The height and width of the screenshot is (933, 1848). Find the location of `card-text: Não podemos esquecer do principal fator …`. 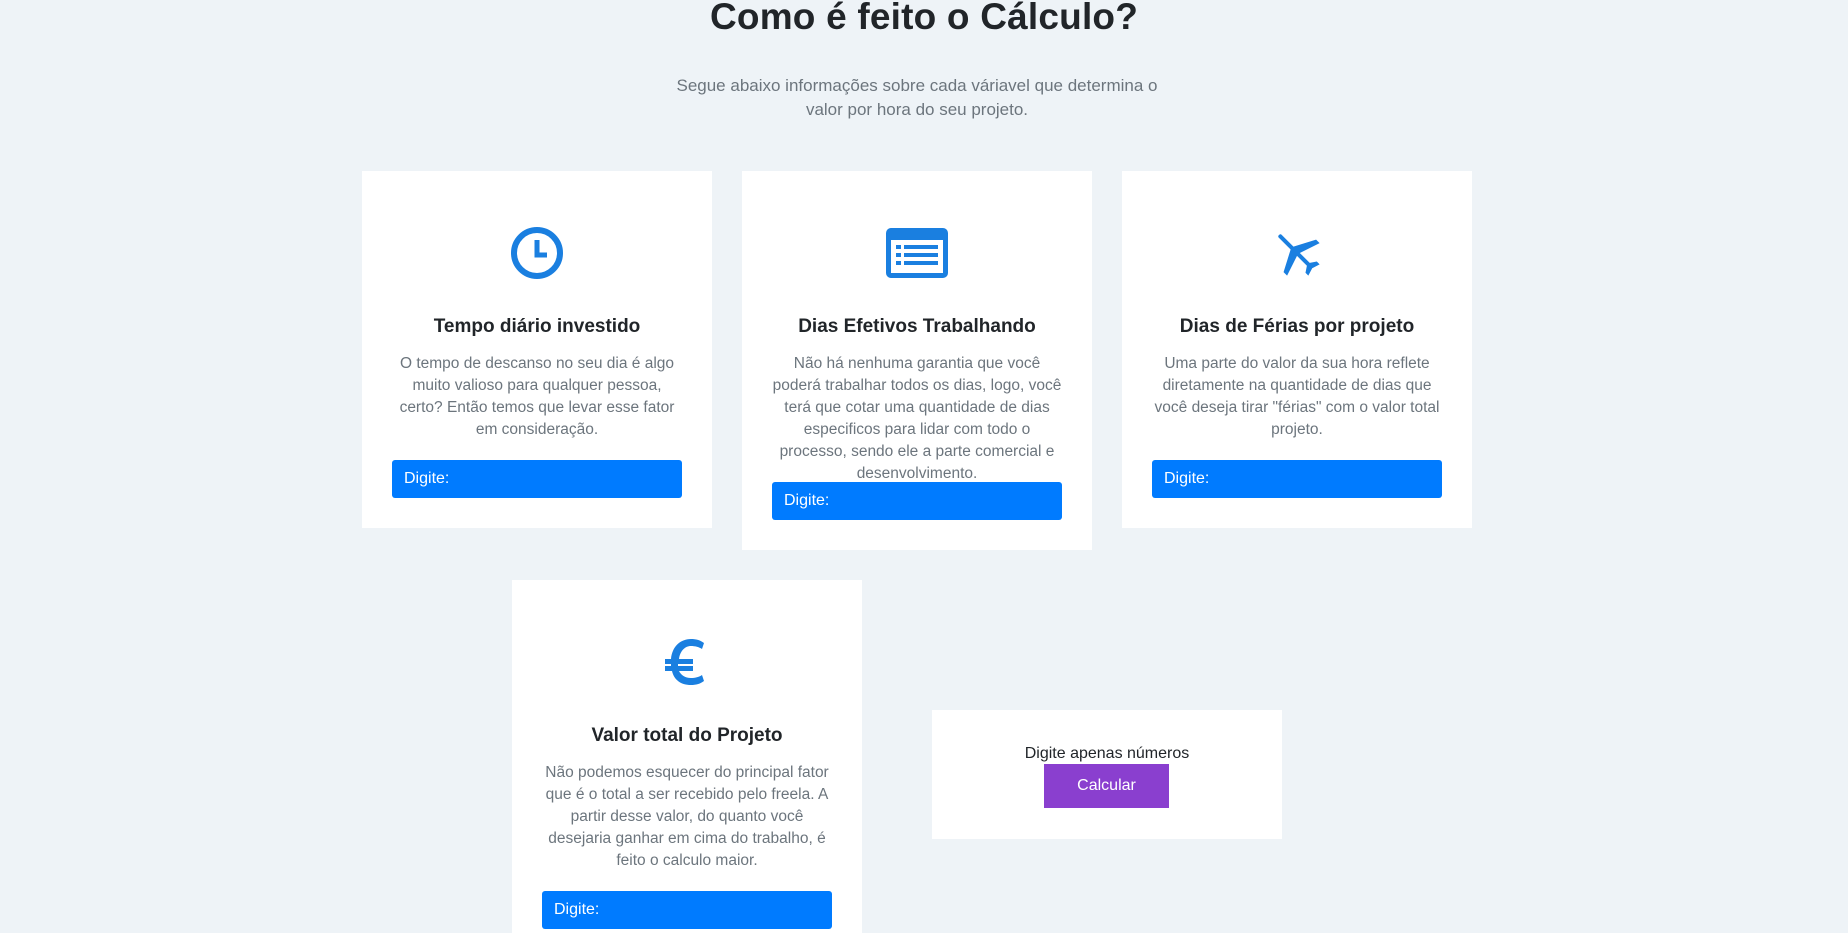

card-text: Não podemos esquecer do principal fator … is located at coordinates (687, 816).